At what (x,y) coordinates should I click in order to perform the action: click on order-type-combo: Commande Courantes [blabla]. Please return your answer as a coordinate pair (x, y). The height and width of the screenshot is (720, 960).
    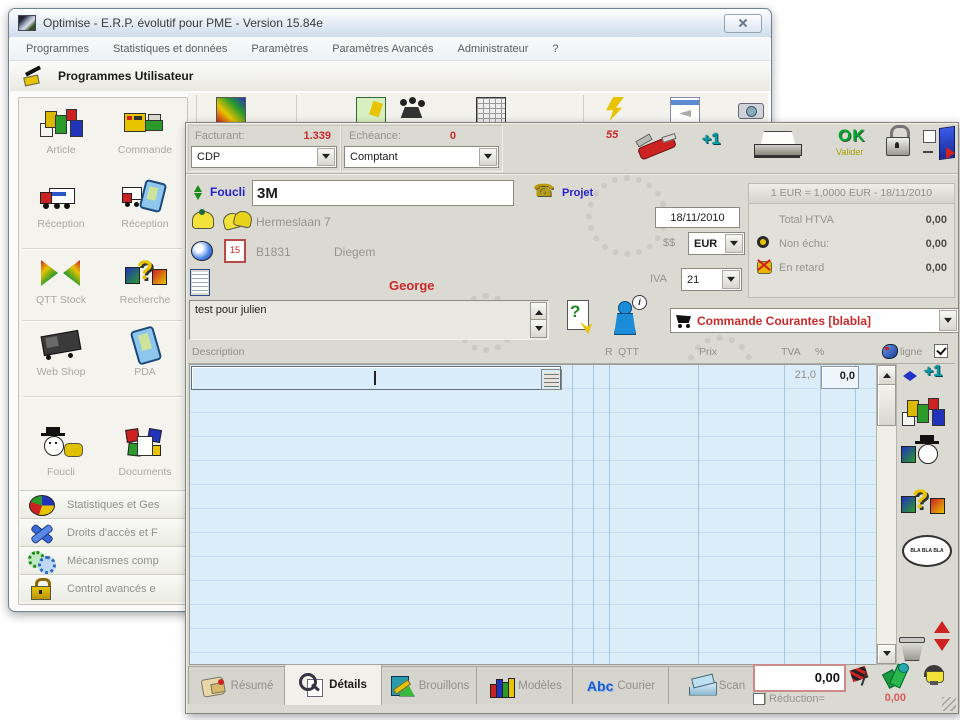
    Looking at the image, I should click on (814, 320).